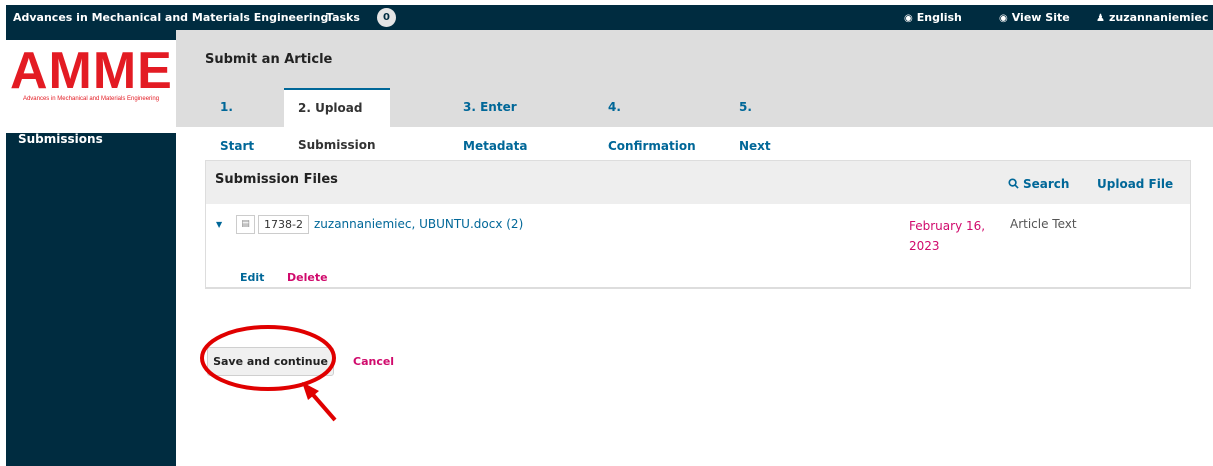  What do you see at coordinates (1100, 18) in the screenshot?
I see `user-icon: ♟` at bounding box center [1100, 18].